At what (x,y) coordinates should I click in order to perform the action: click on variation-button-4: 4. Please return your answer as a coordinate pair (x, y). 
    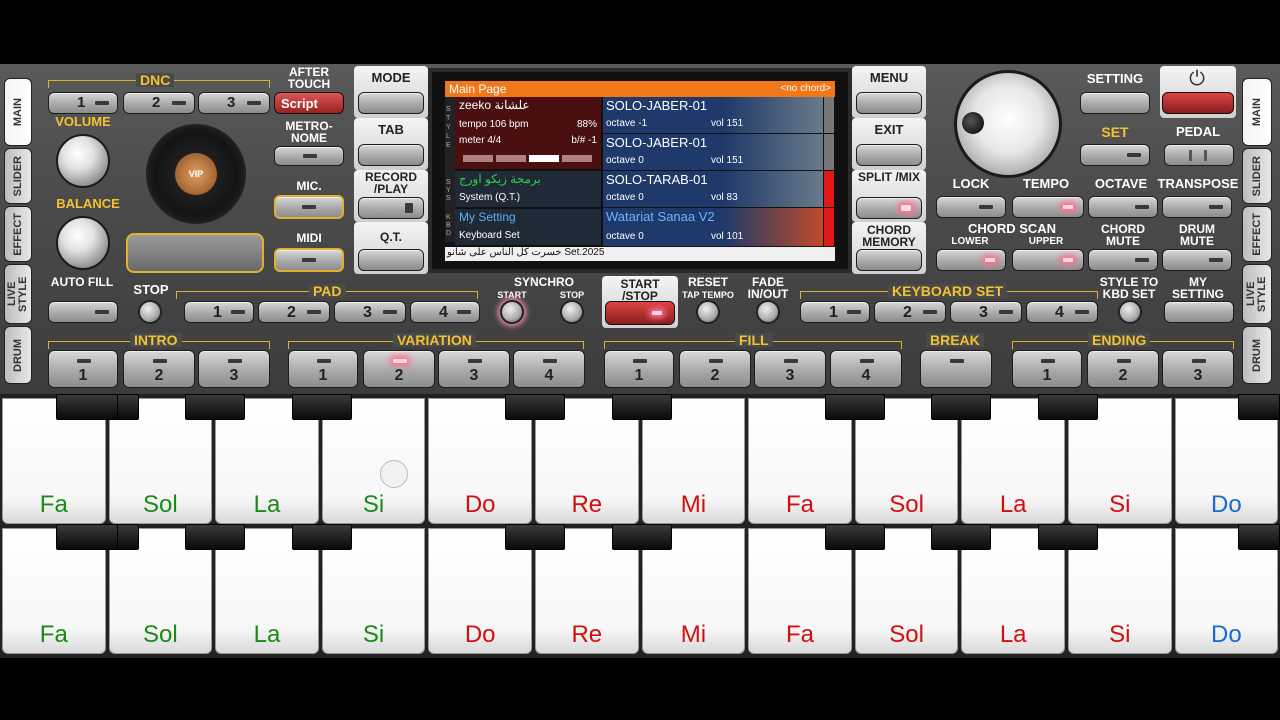
    Looking at the image, I should click on (549, 369).